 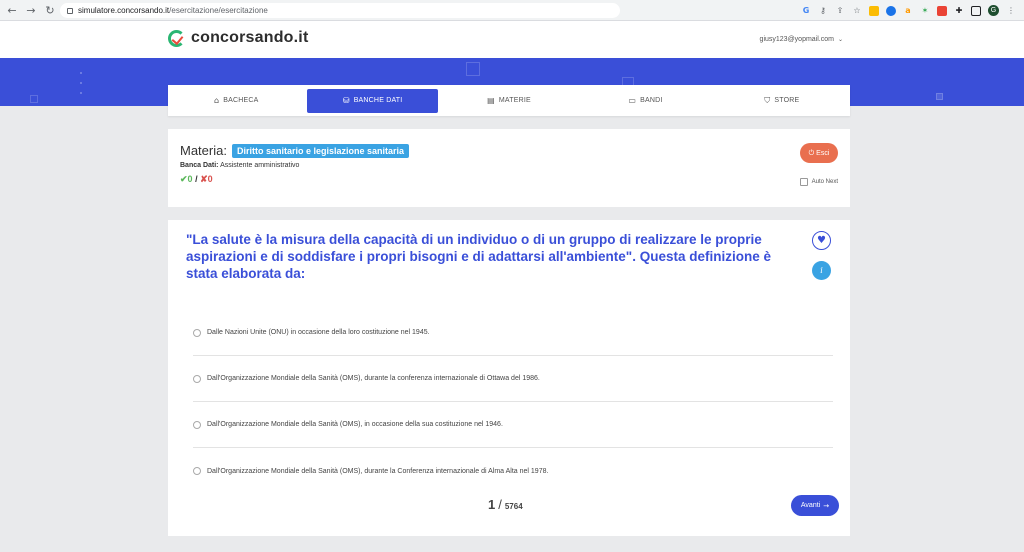 I want to click on home-icon: ⌂, so click(x=216, y=100).